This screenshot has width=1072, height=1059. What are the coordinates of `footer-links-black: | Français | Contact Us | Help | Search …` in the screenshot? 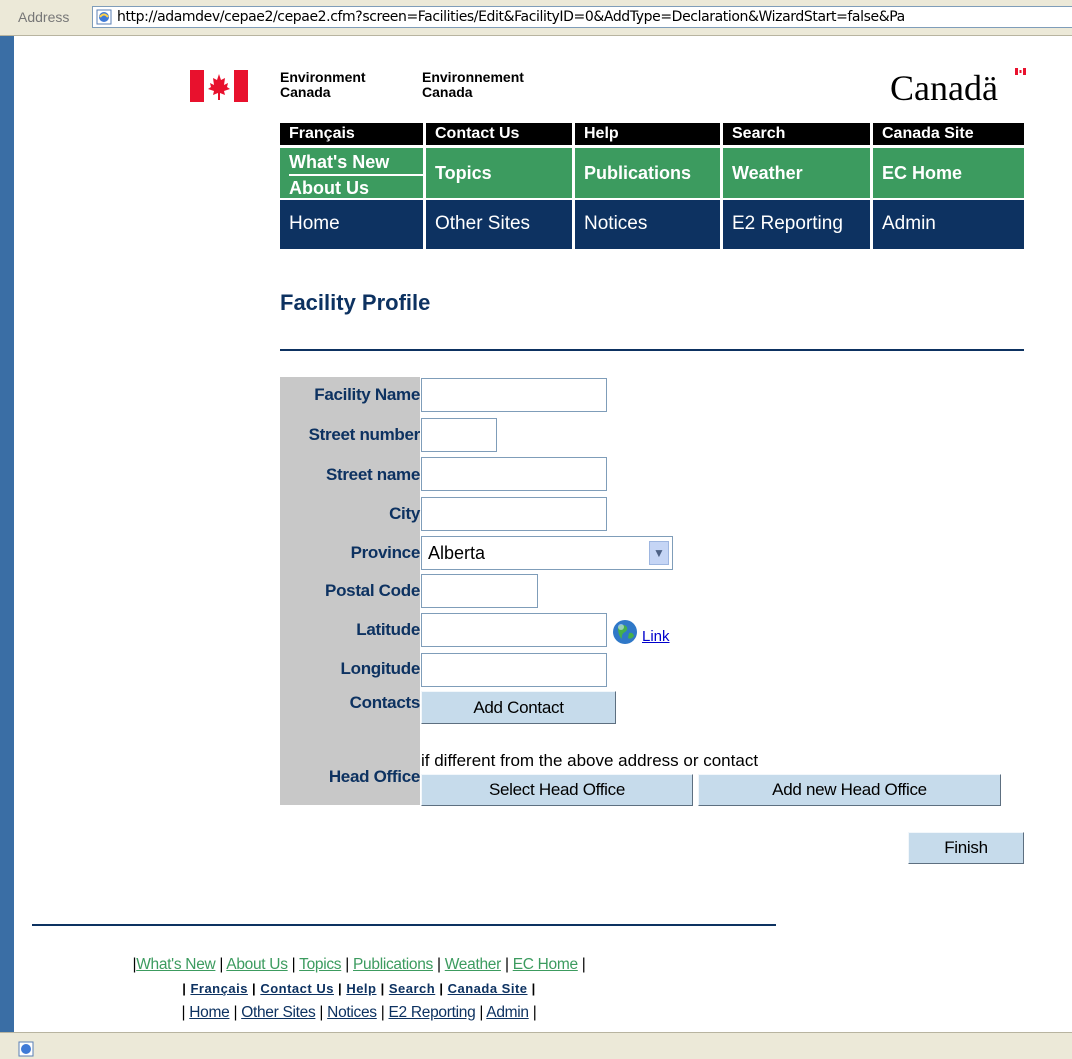 It's located at (359, 988).